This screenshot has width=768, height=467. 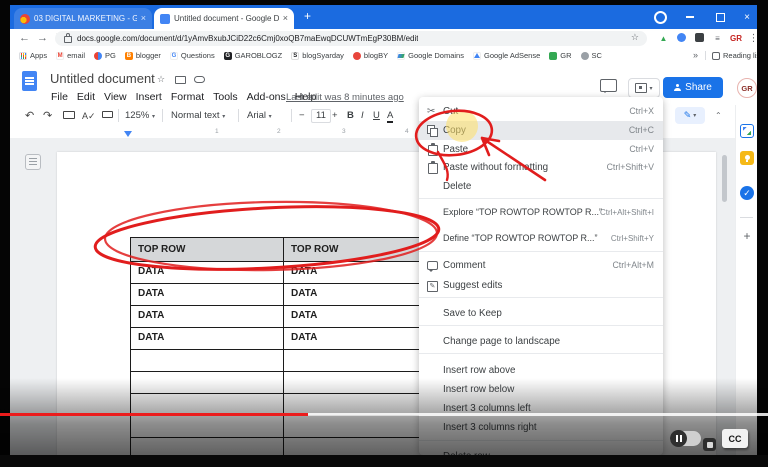 What do you see at coordinates (70, 55) in the screenshot?
I see `bookmark-item: Memail` at bounding box center [70, 55].